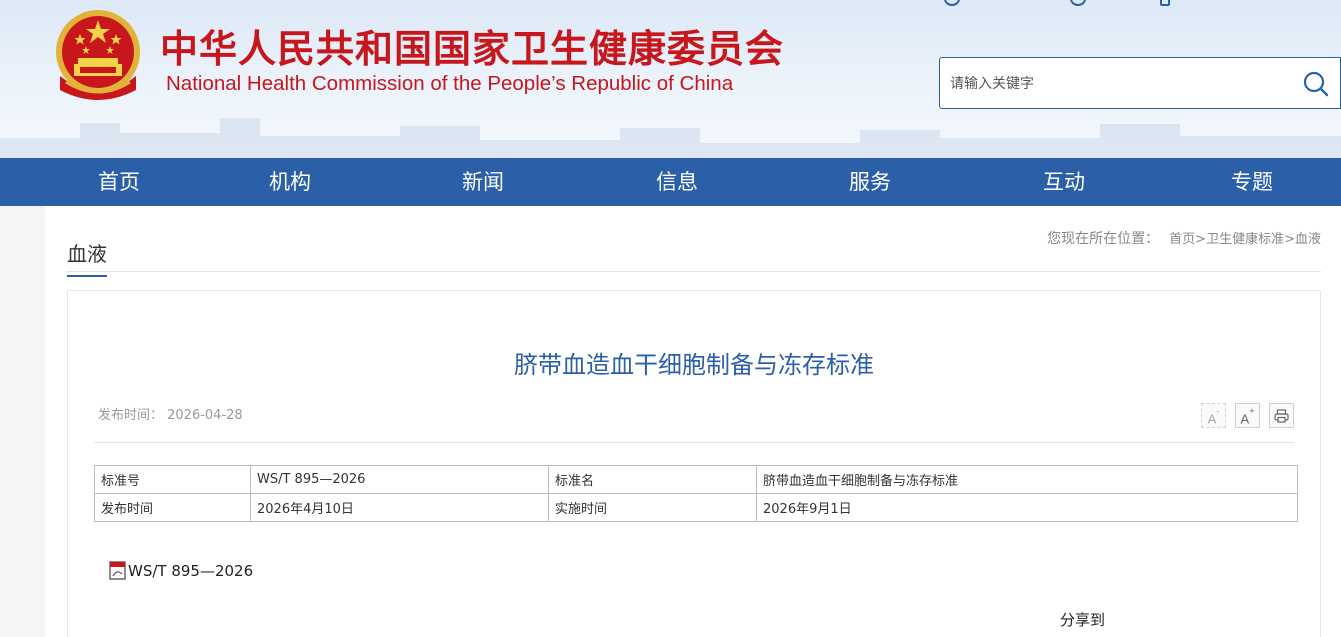 The image size is (1341, 637). I want to click on nav-item-services: 服务, so click(870, 182).